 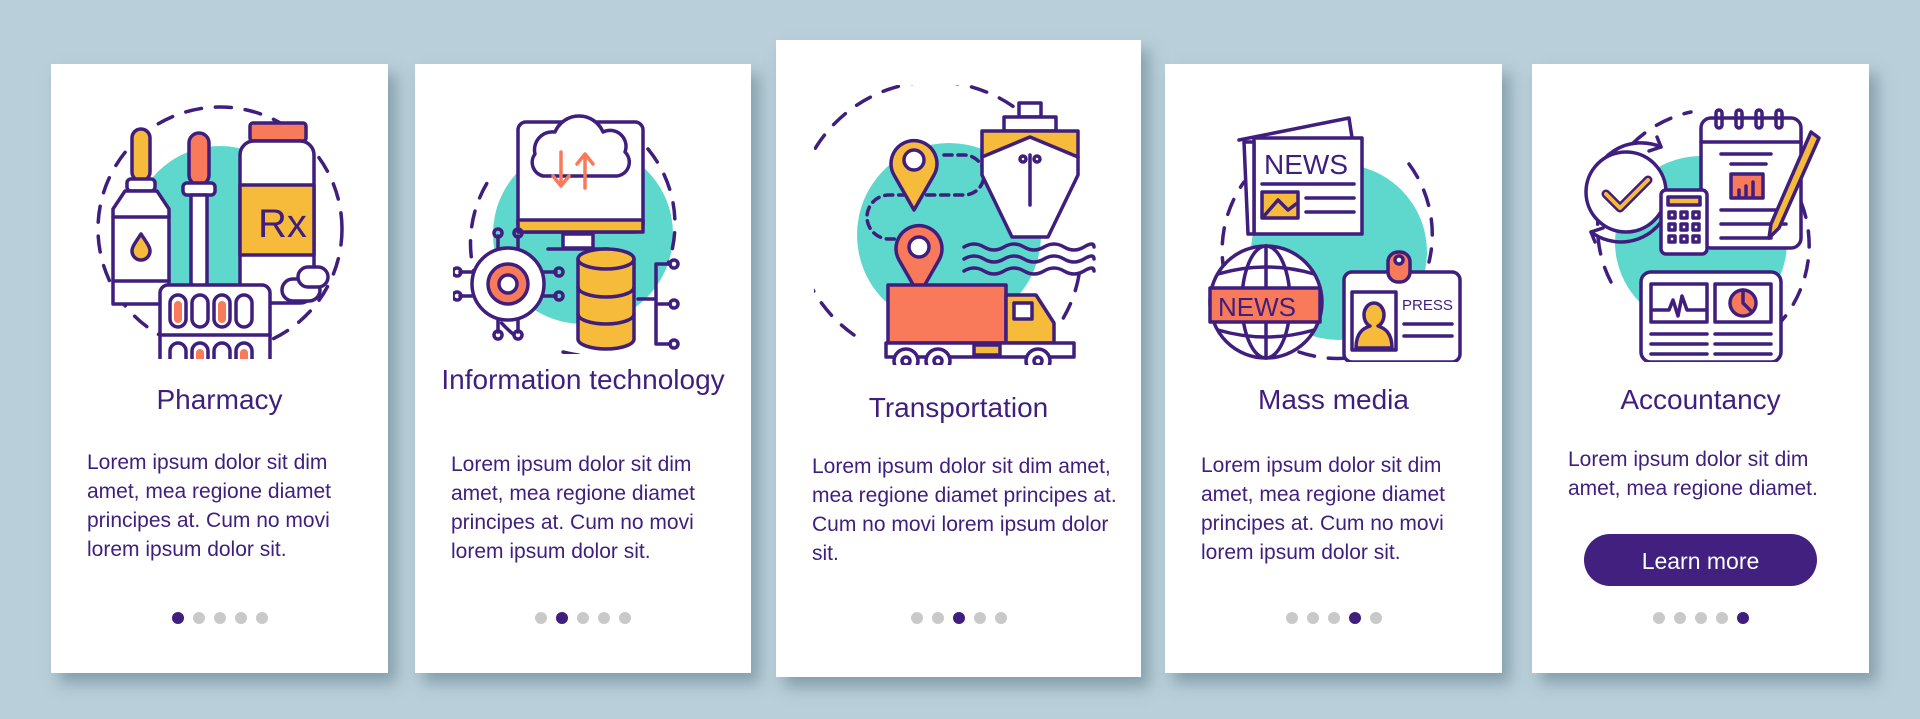 What do you see at coordinates (1701, 232) in the screenshot?
I see `accountancy-icon` at bounding box center [1701, 232].